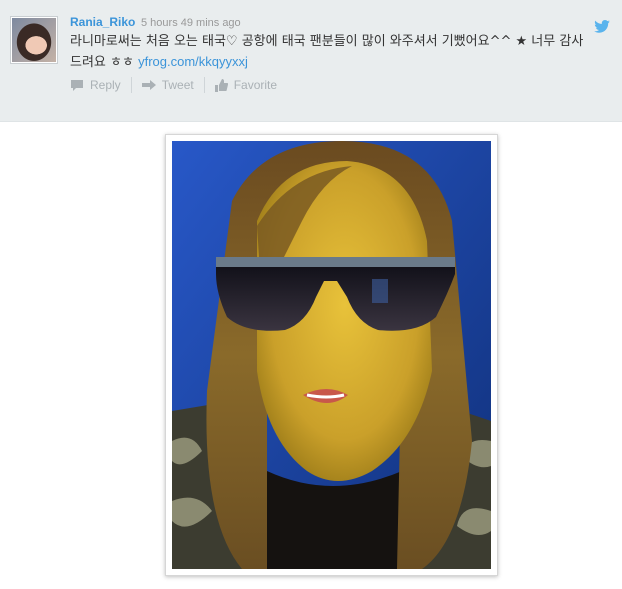  I want to click on tweet-actions: Reply Tweet Favorite, so click(173, 85).